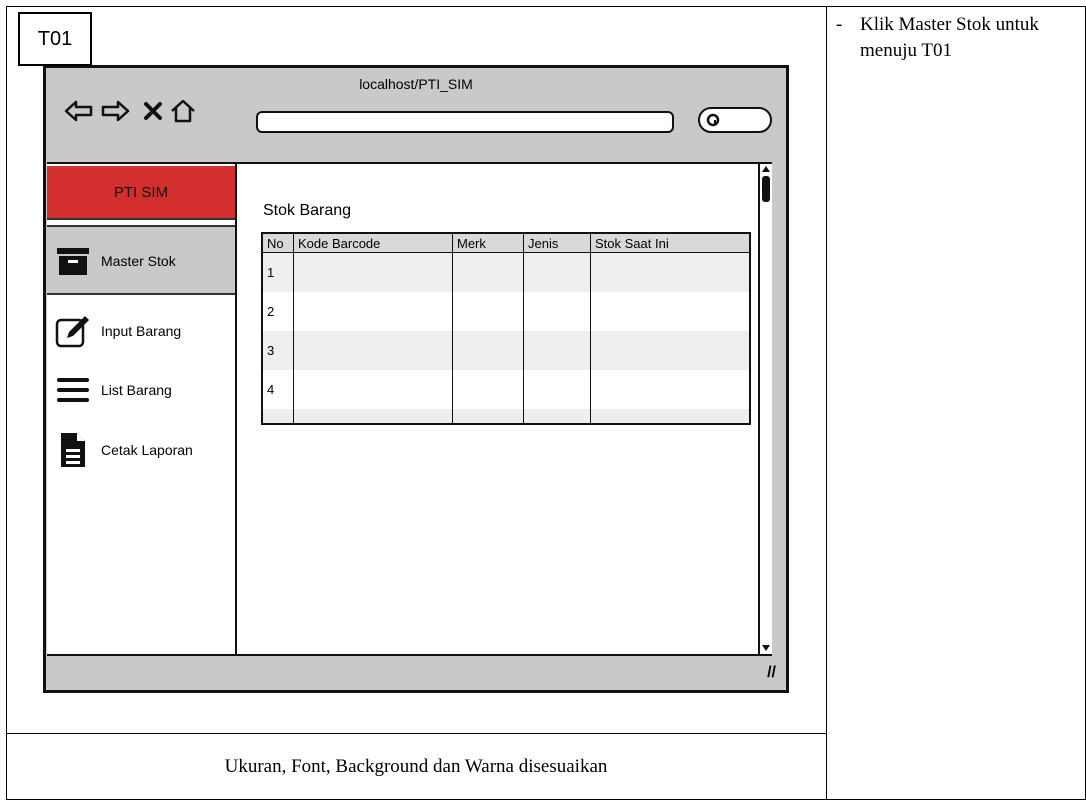 This screenshot has width=1086, height=800. I want to click on row-number: 3, so click(278, 350).